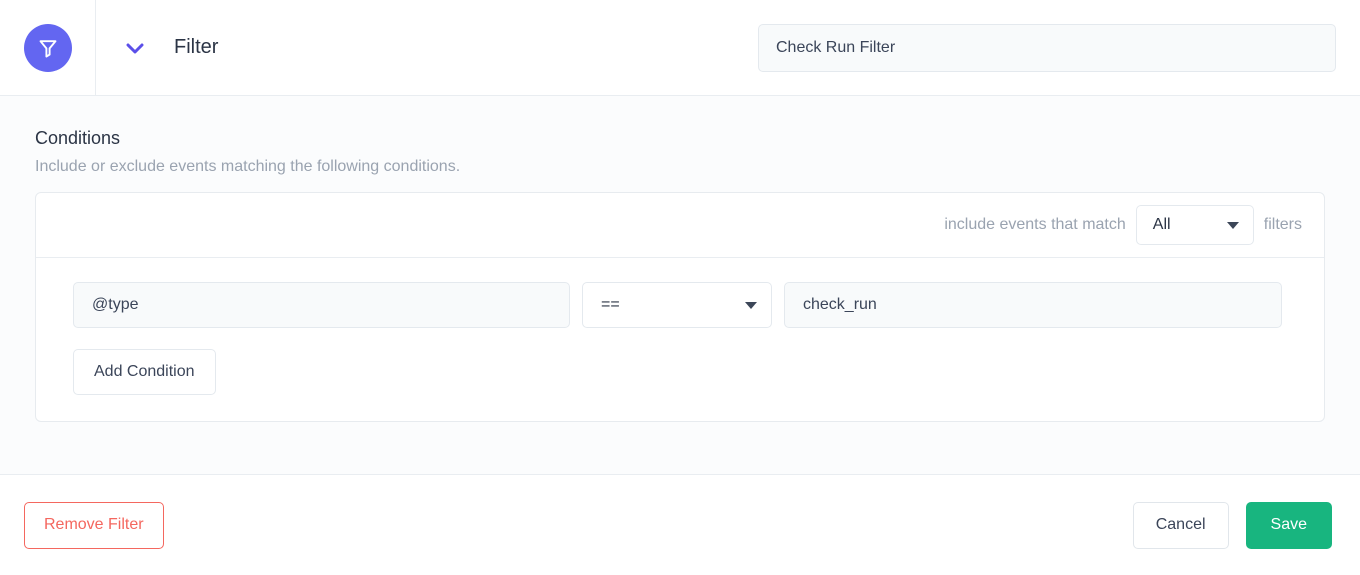 The width and height of the screenshot is (1360, 575). I want to click on condition-row: ==, so click(687, 305).